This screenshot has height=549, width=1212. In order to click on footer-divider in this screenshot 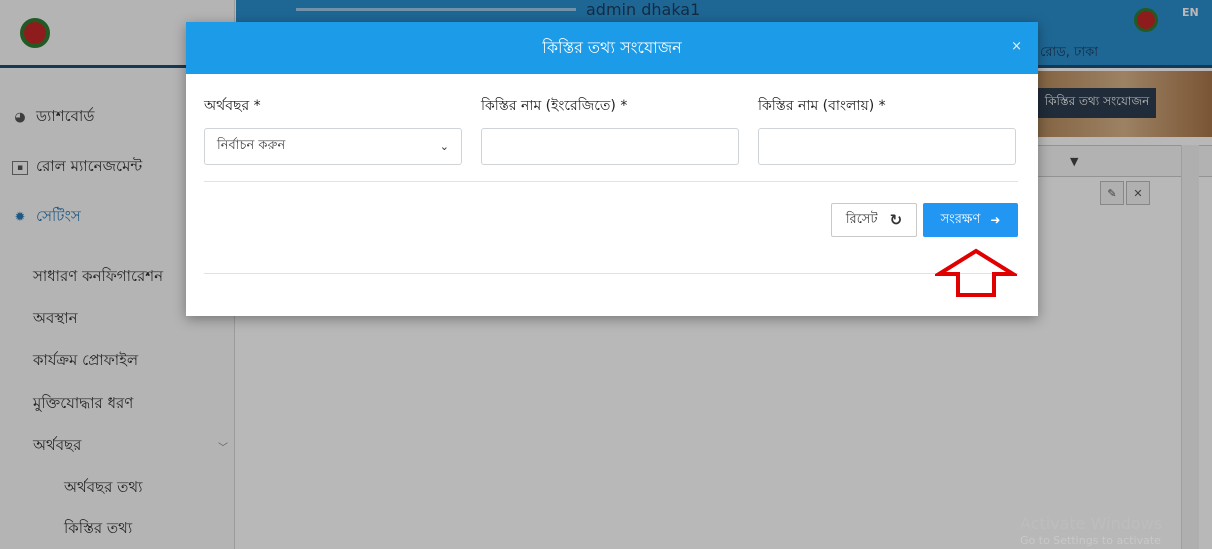, I will do `click(611, 273)`.